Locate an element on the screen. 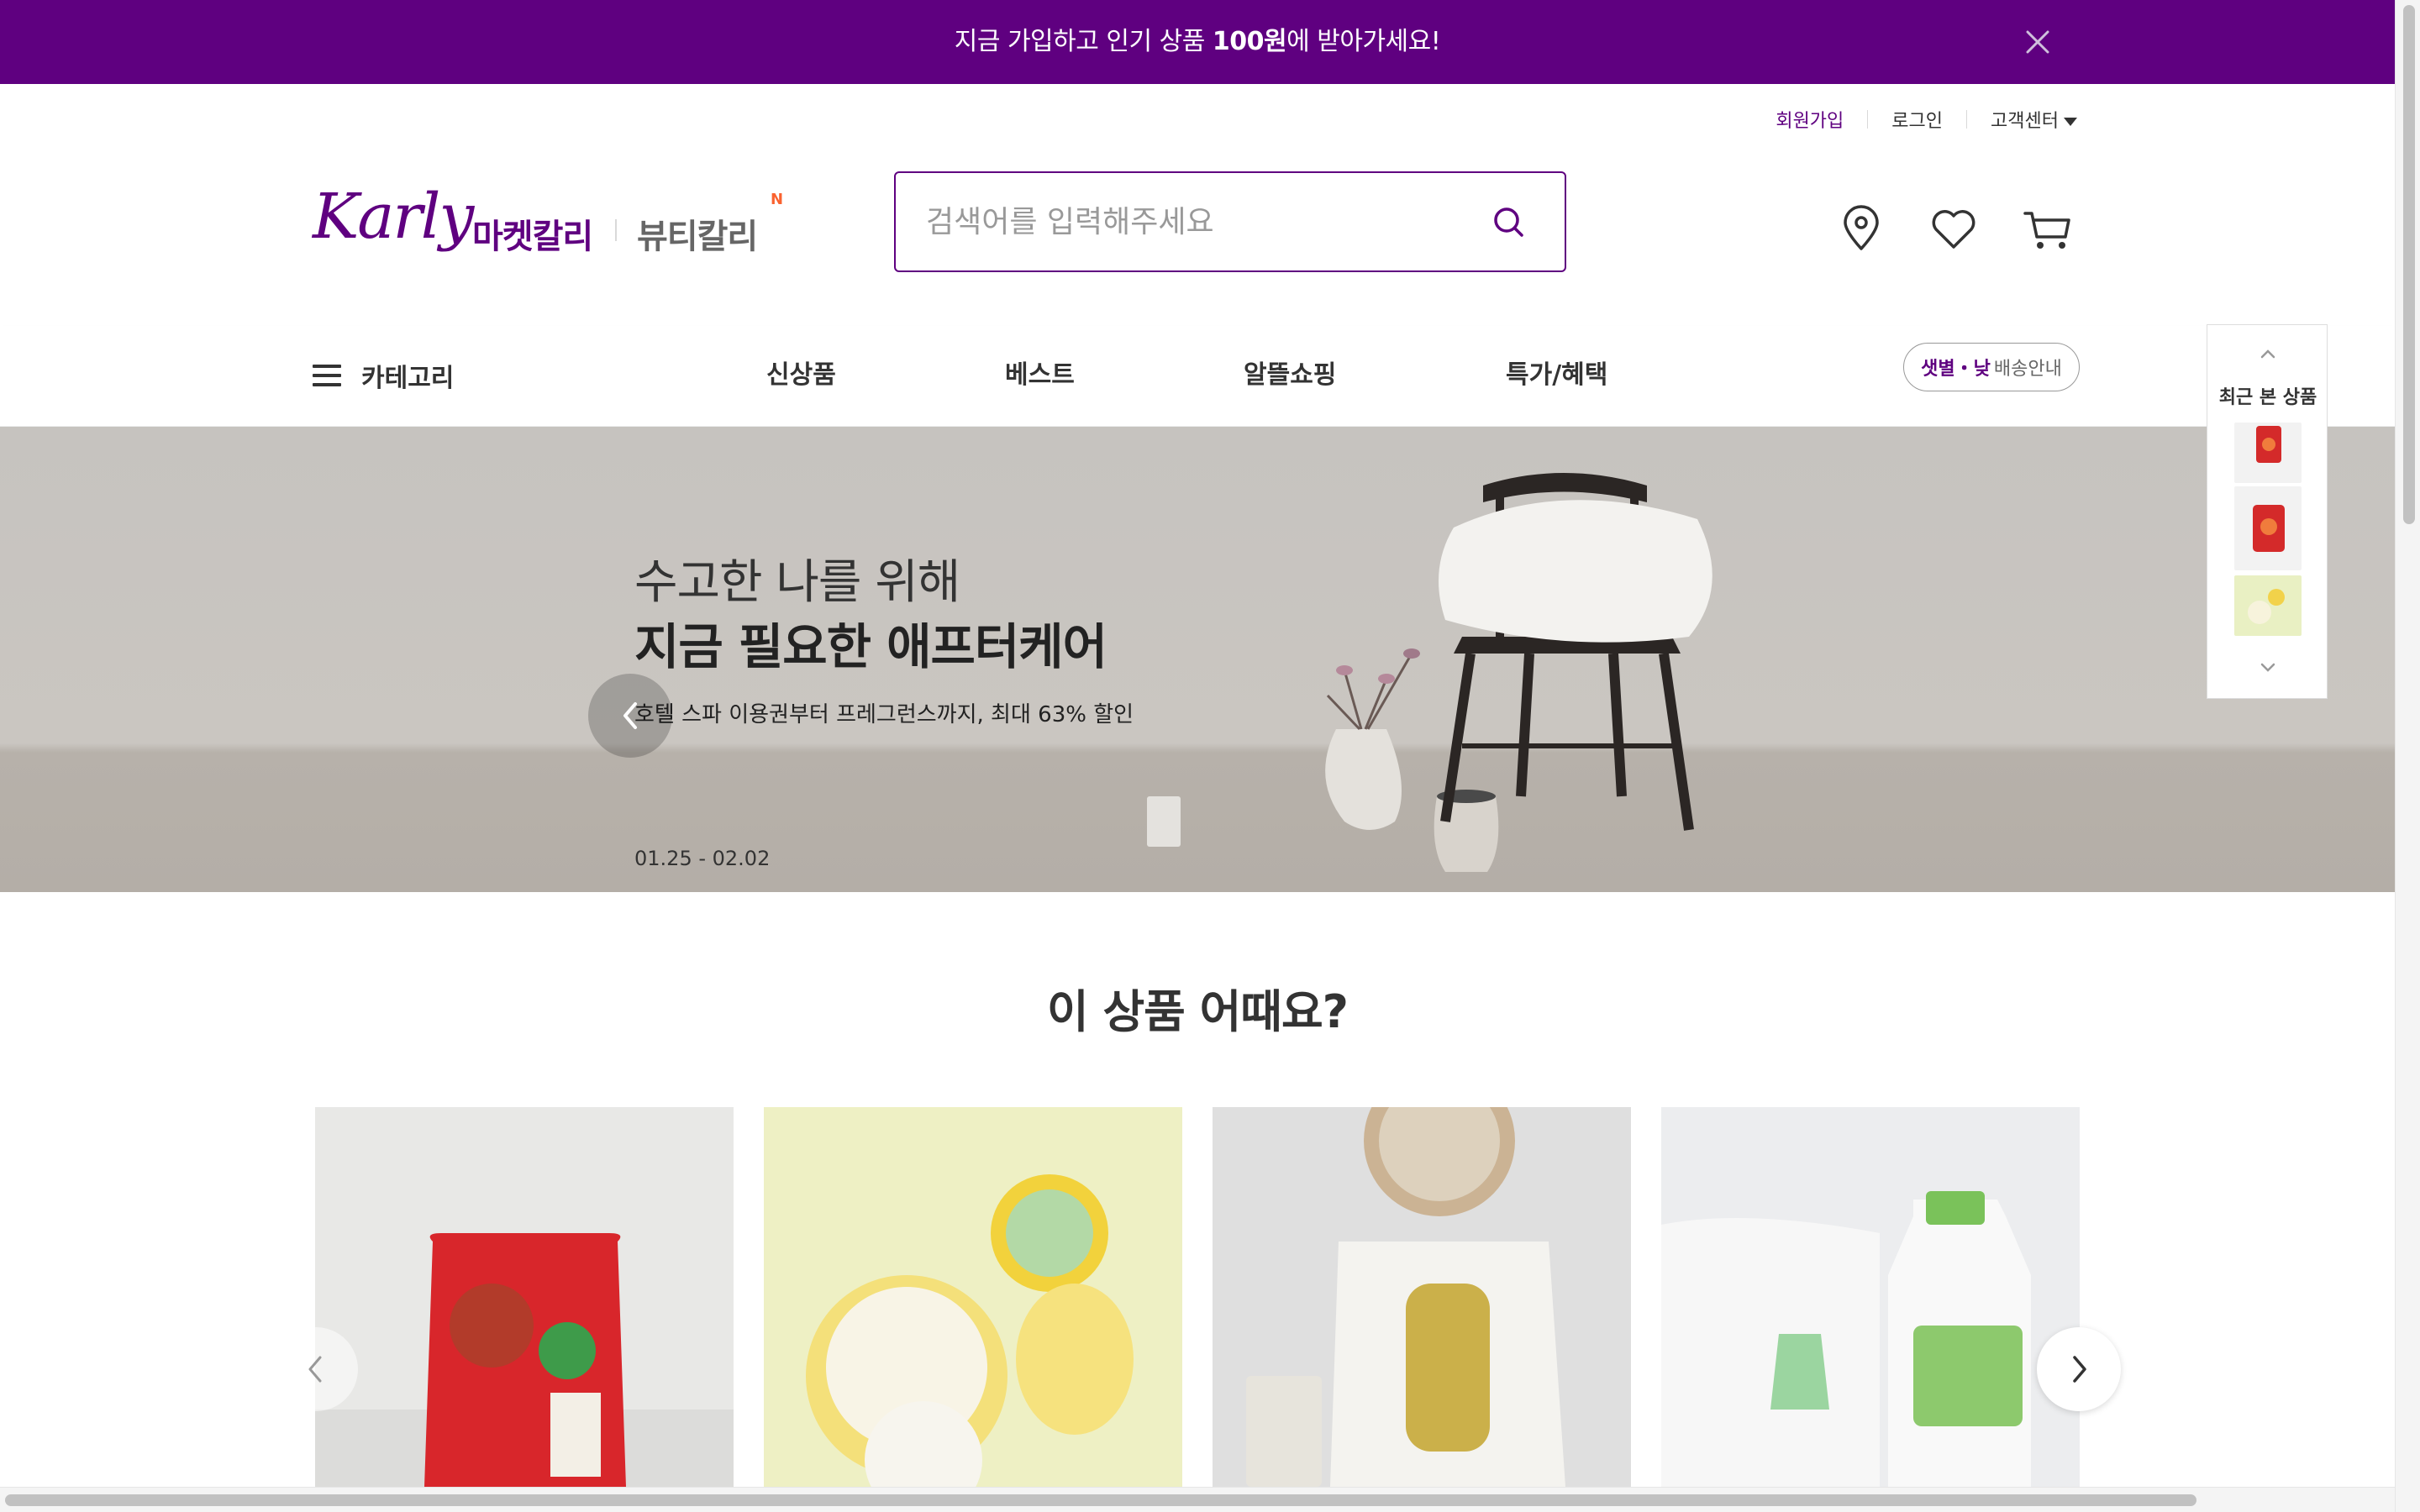 The width and height of the screenshot is (2420, 1512). nav-special-offers: 특가/혜택 is located at coordinates (1557, 375).